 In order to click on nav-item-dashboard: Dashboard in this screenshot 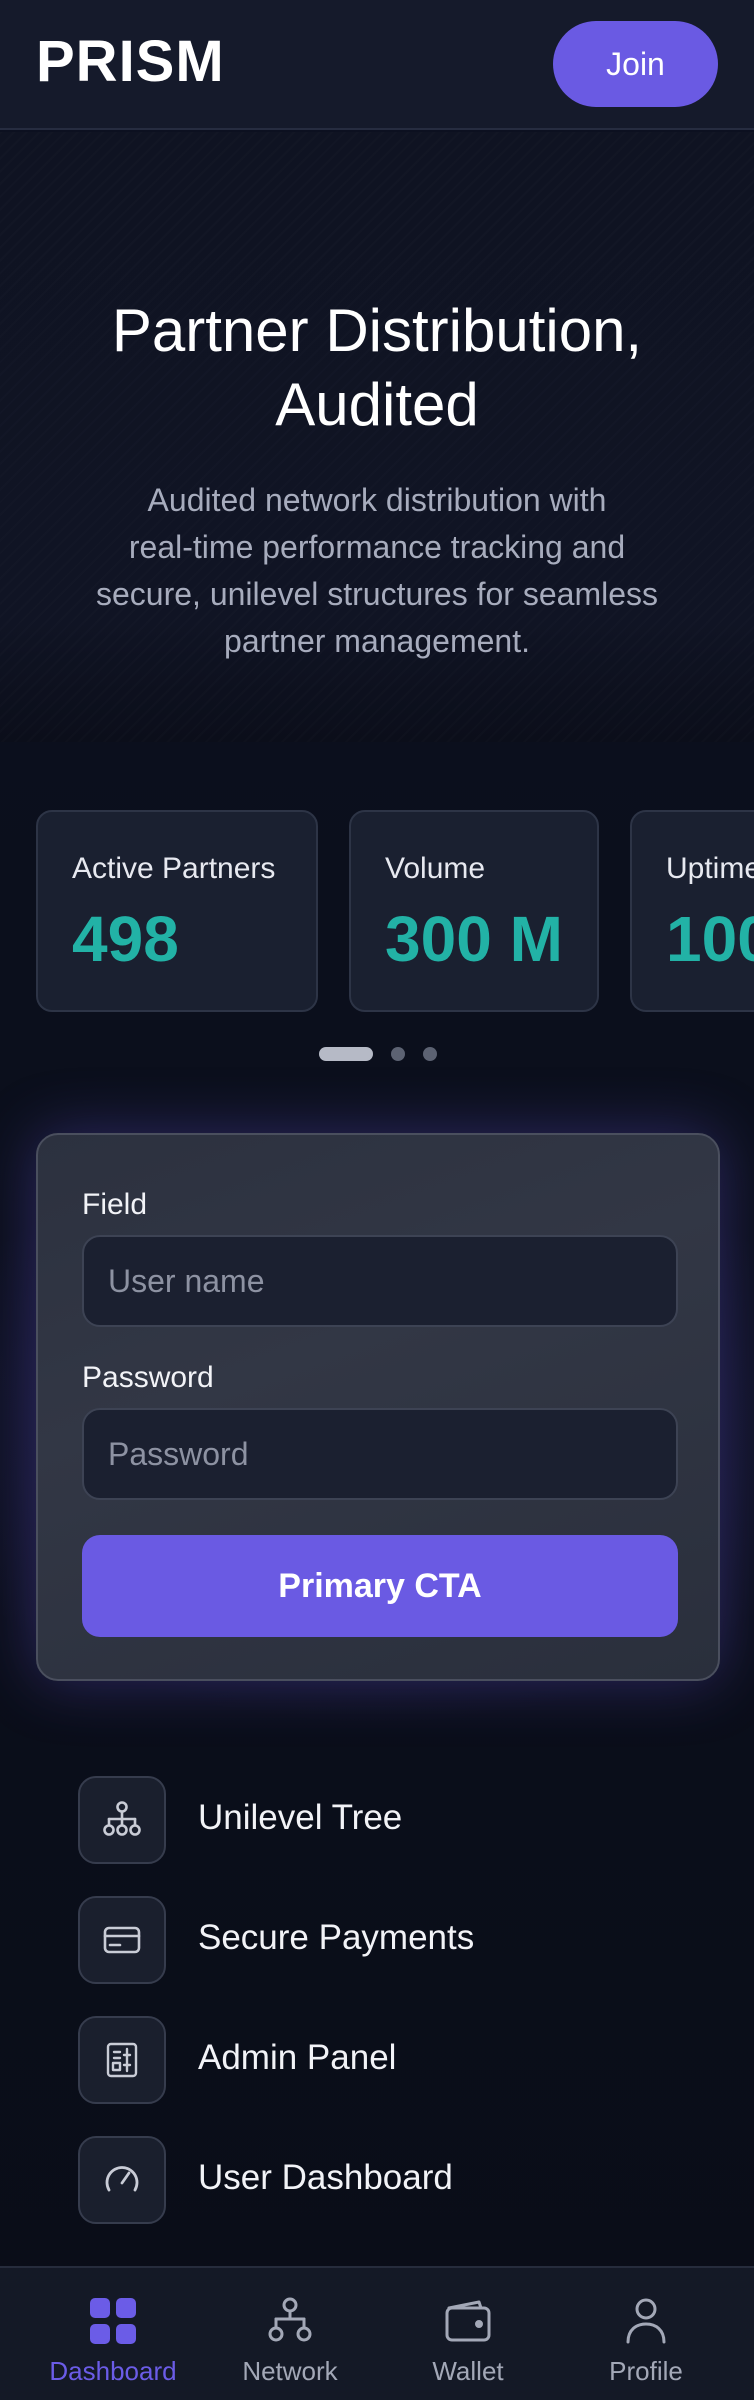, I will do `click(113, 2334)`.